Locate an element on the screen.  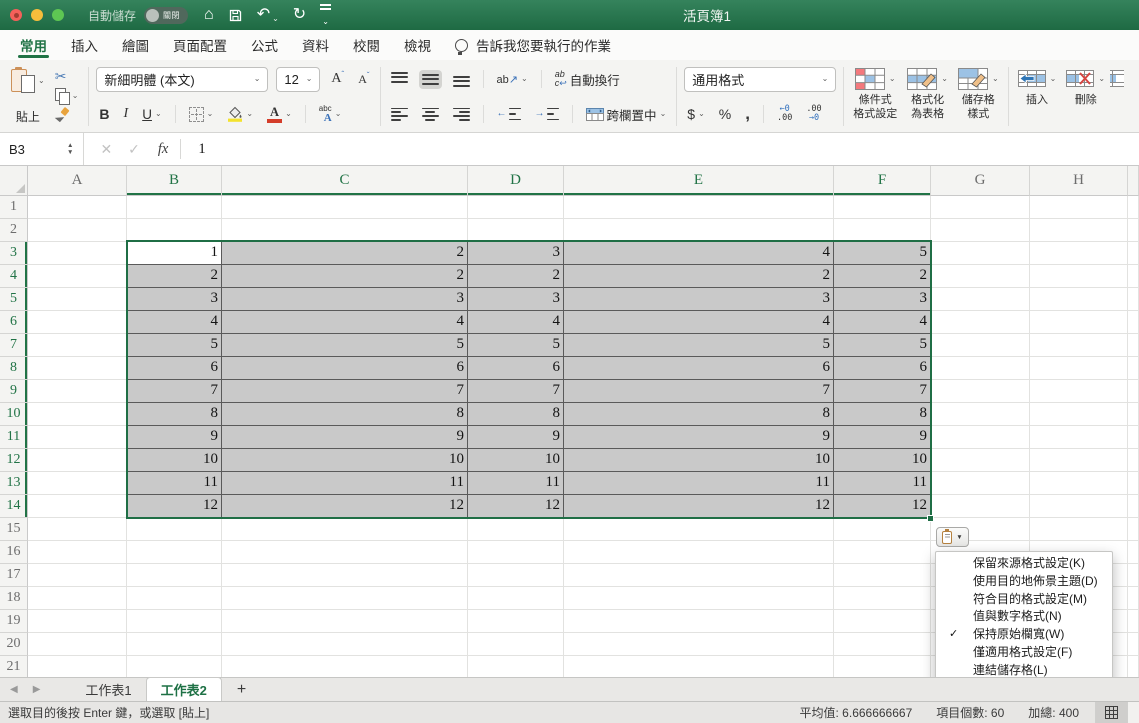
cell-B16 is located at coordinates (174, 552).